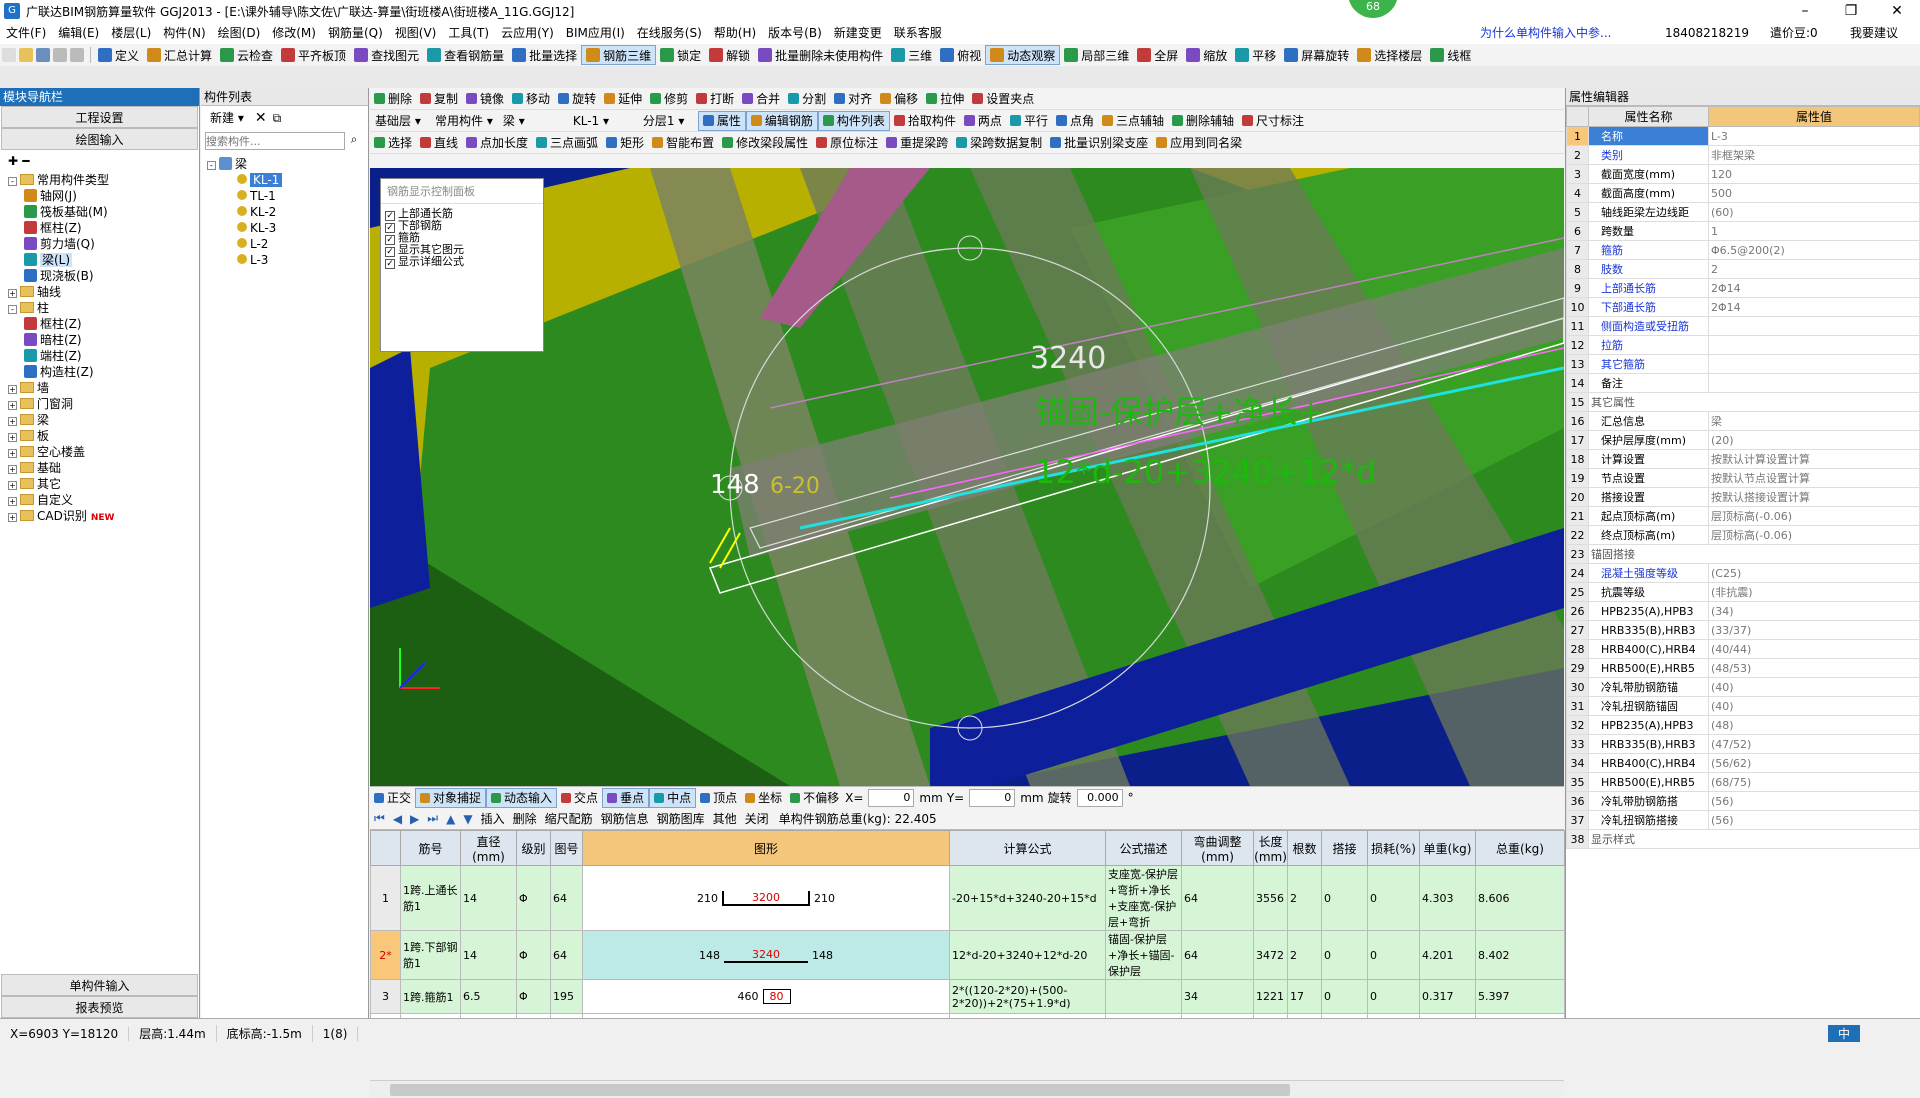 The image size is (1920, 1098). I want to click on property-value: 按默认计算设置计算, so click(1814, 459).